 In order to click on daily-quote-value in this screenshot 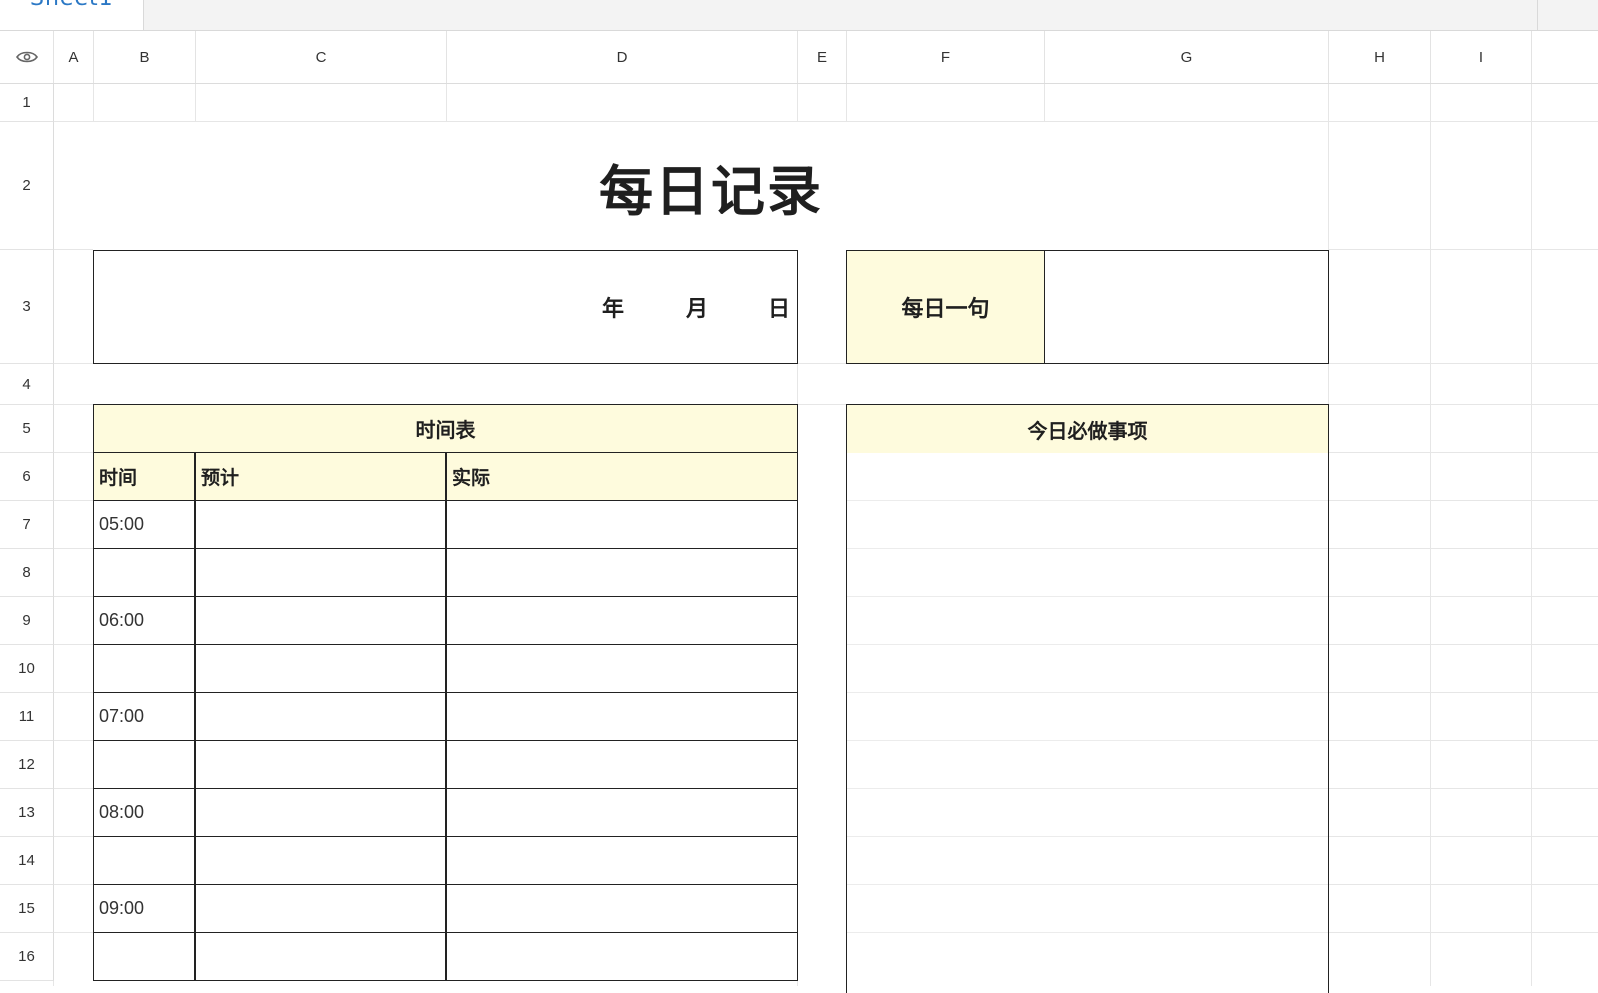, I will do `click(1186, 307)`.